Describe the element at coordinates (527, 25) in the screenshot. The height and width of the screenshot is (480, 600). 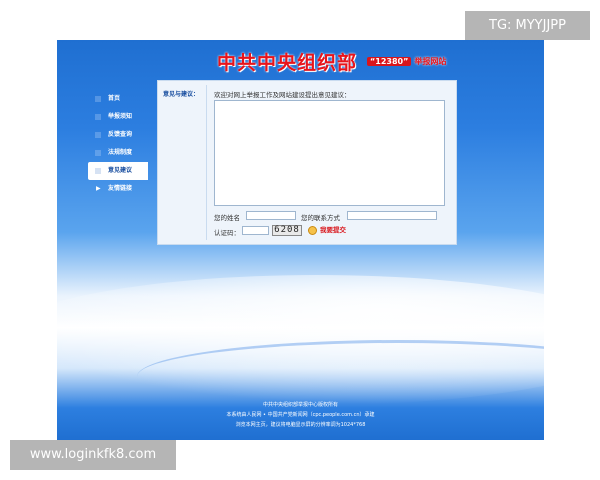
I see `watermark-top: TG: MYYJJPP` at that location.